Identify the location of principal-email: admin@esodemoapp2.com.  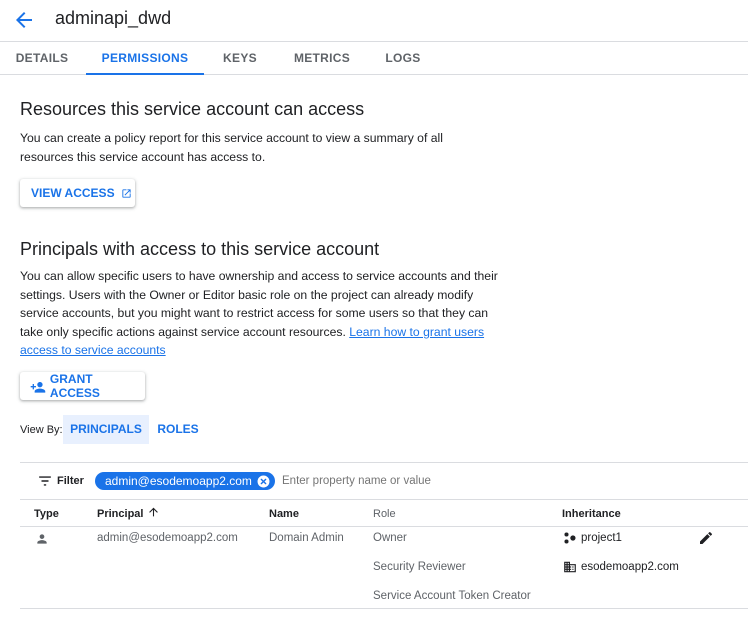
(167, 538).